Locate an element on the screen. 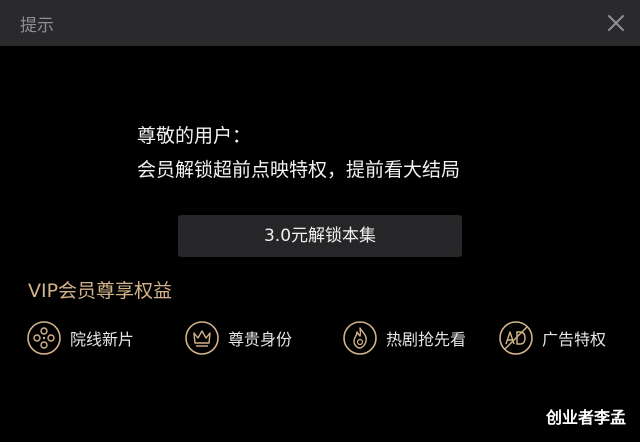 The image size is (640, 442). vip-benefits-list: 院线新片 尊贵身份 热剧抢先看 广告特权 is located at coordinates (333, 338).